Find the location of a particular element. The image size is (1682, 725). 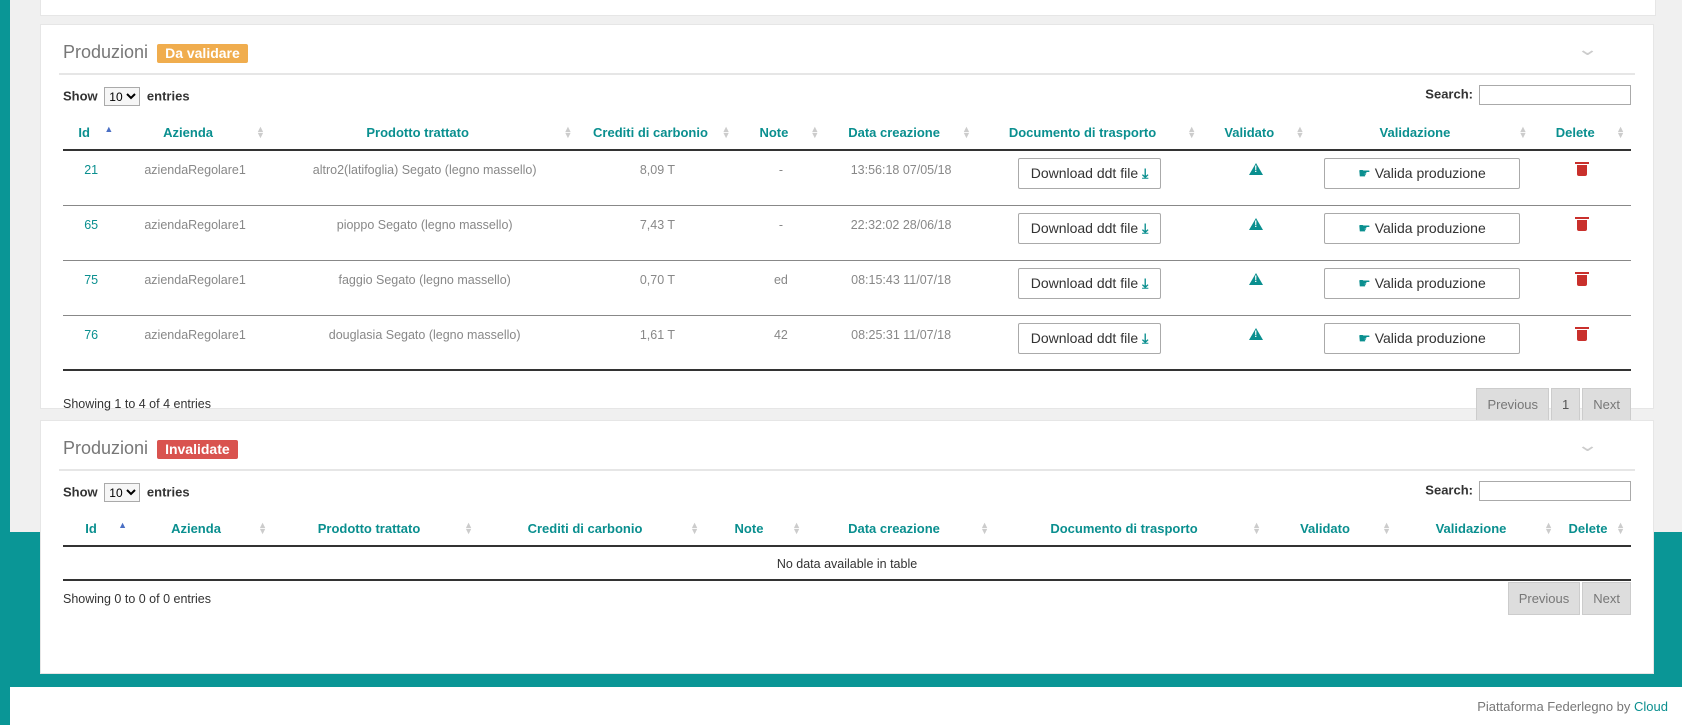

entries-label: entries is located at coordinates (168, 492).